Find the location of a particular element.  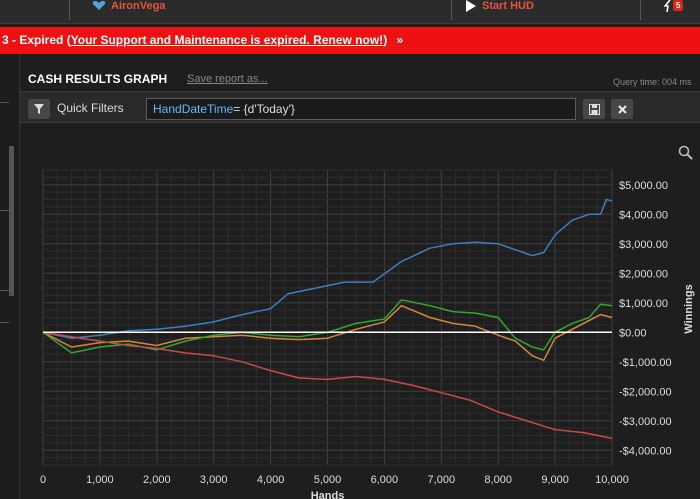

close-icon is located at coordinates (622, 109).